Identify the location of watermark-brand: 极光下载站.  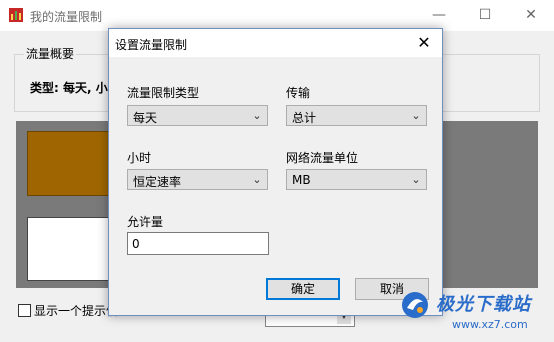
(483, 304).